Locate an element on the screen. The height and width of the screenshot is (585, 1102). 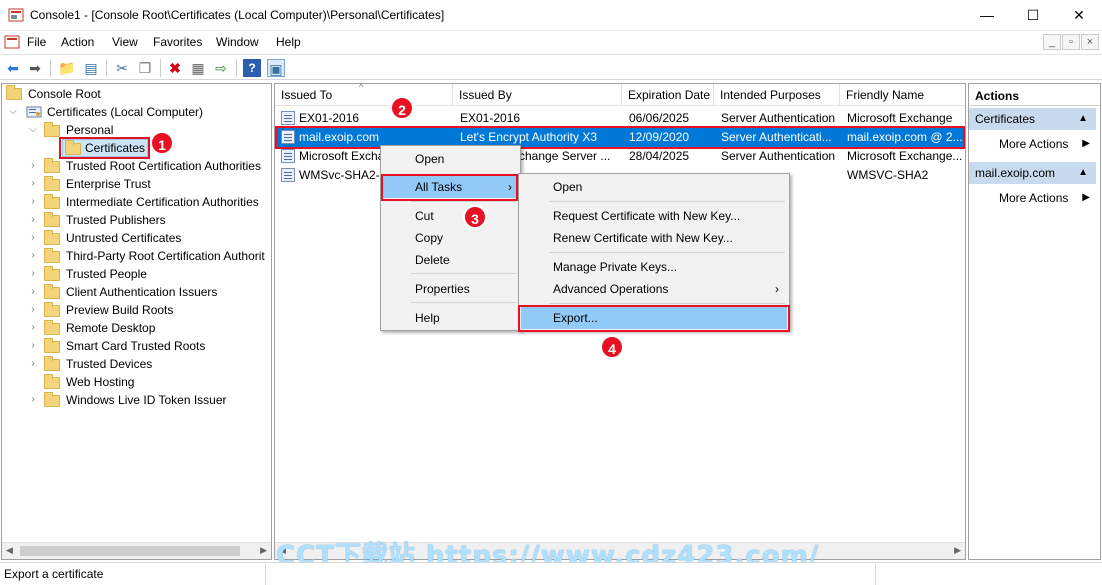
console-menu-icon is located at coordinates (12, 42).